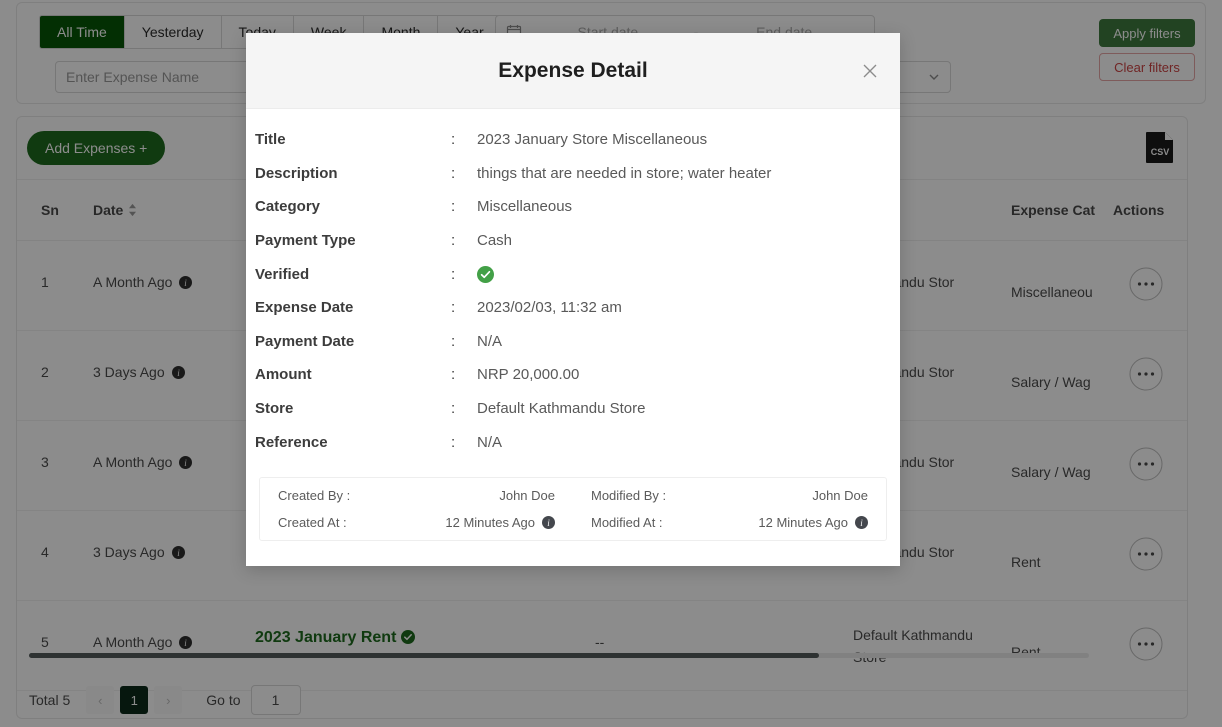 Image resolution: width=1222 pixels, height=727 pixels. Describe the element at coordinates (840, 495) in the screenshot. I see `meta-value-modified-by: John Doe` at that location.